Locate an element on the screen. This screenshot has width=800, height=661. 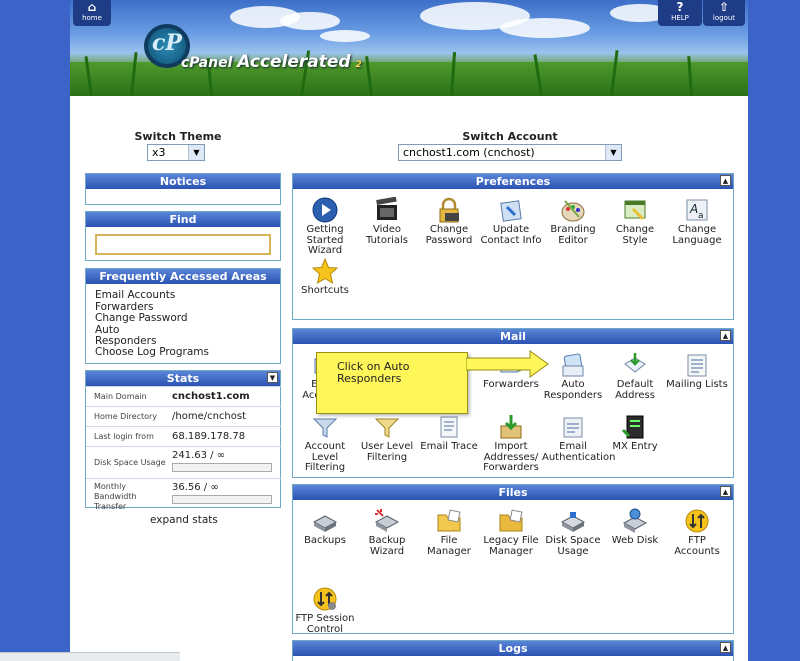
change-password: Change Password is located at coordinates (449, 221).